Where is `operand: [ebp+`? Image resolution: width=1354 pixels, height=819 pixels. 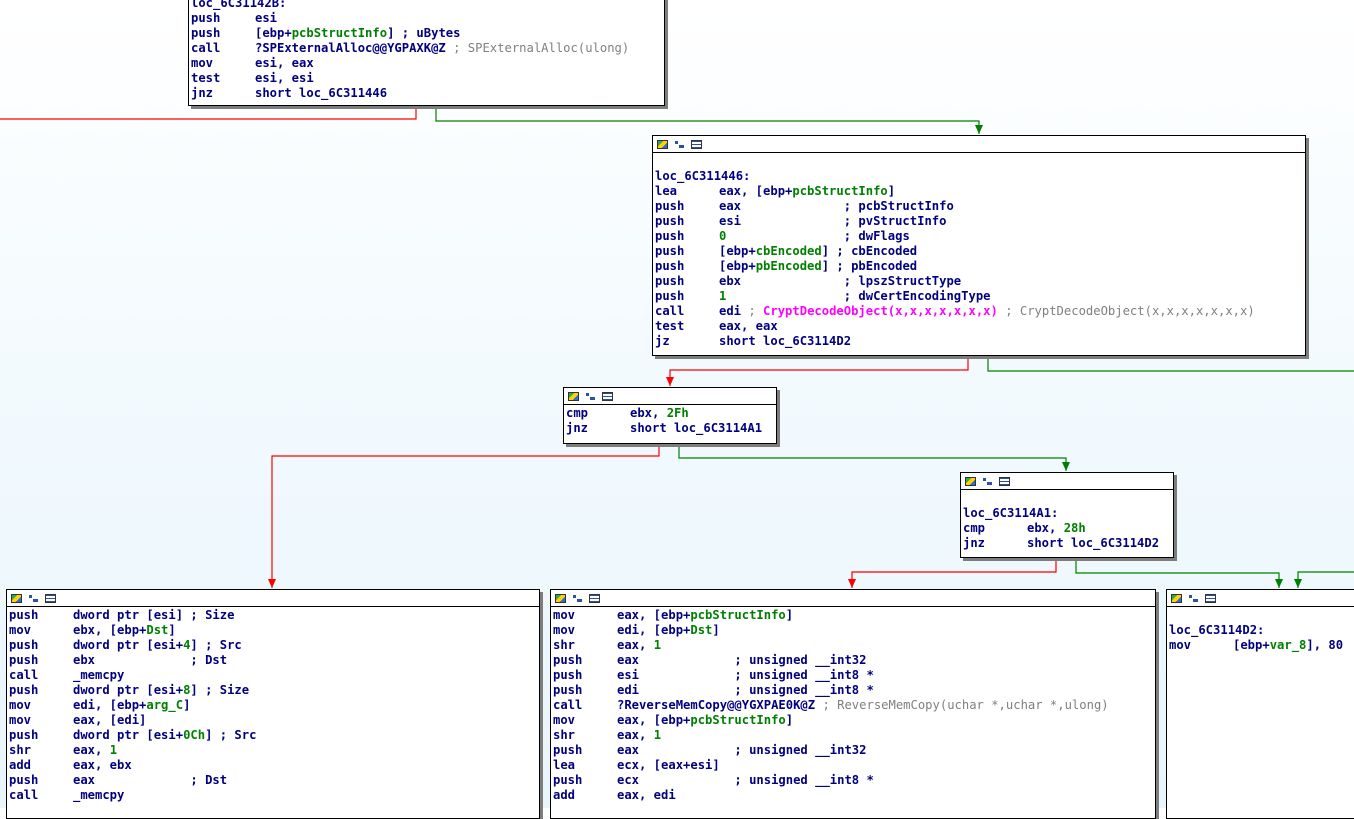
operand: [ebp+ is located at coordinates (1251, 645).